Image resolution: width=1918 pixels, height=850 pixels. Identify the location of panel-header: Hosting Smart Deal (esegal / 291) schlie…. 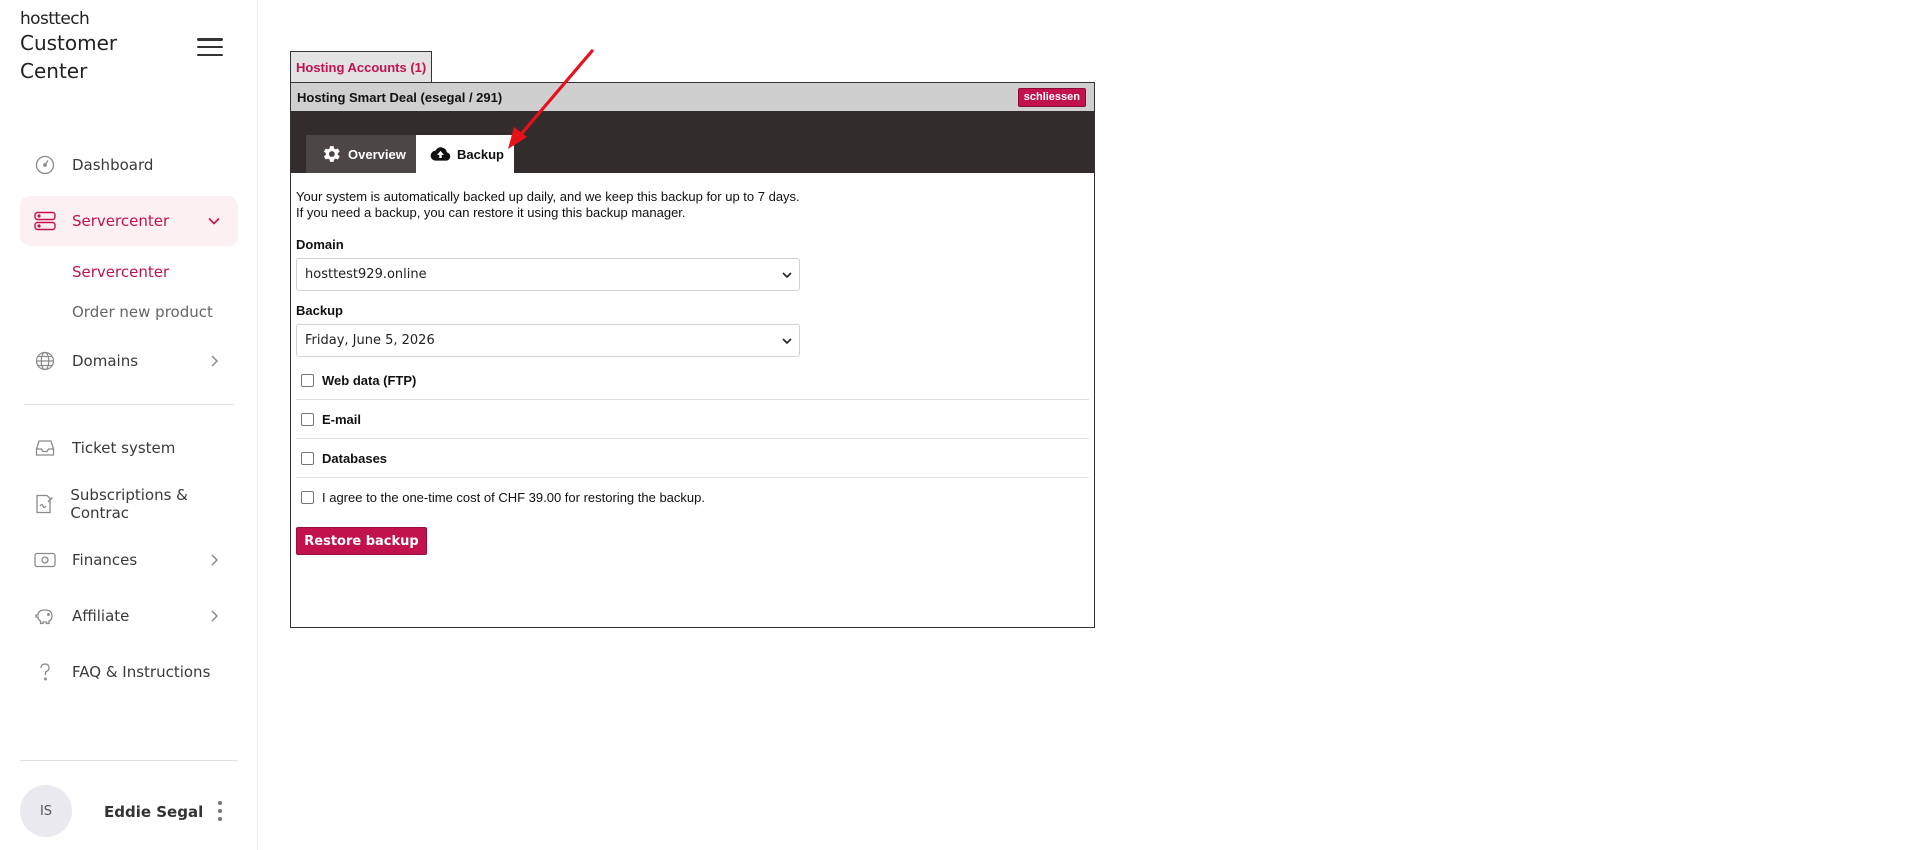
(692, 97).